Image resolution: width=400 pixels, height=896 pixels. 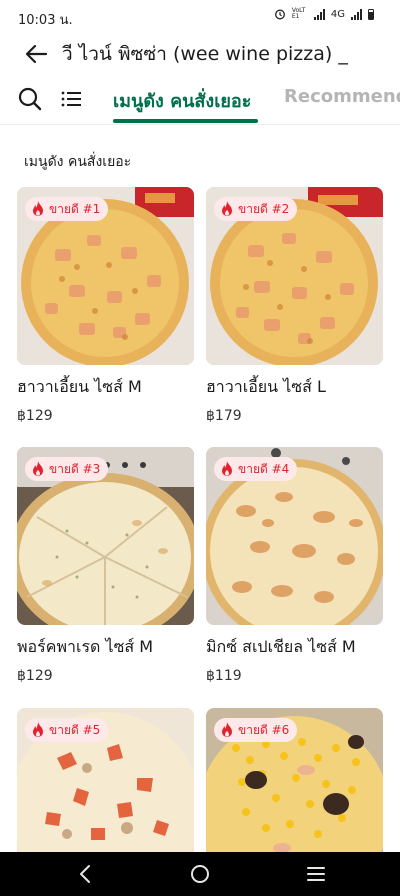 What do you see at coordinates (319, 14) in the screenshot?
I see `signal-icon` at bounding box center [319, 14].